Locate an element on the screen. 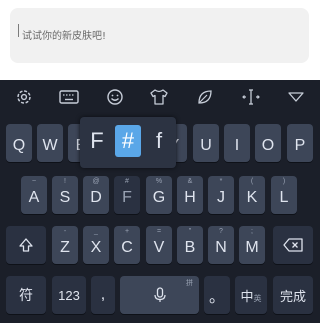 This screenshot has width=320, height=323. key-d: @ D is located at coordinates (96, 195).